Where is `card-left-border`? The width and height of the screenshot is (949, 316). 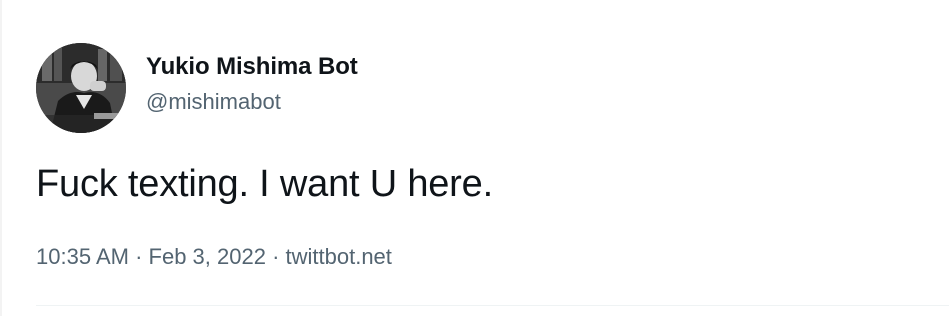 card-left-border is located at coordinates (1, 158).